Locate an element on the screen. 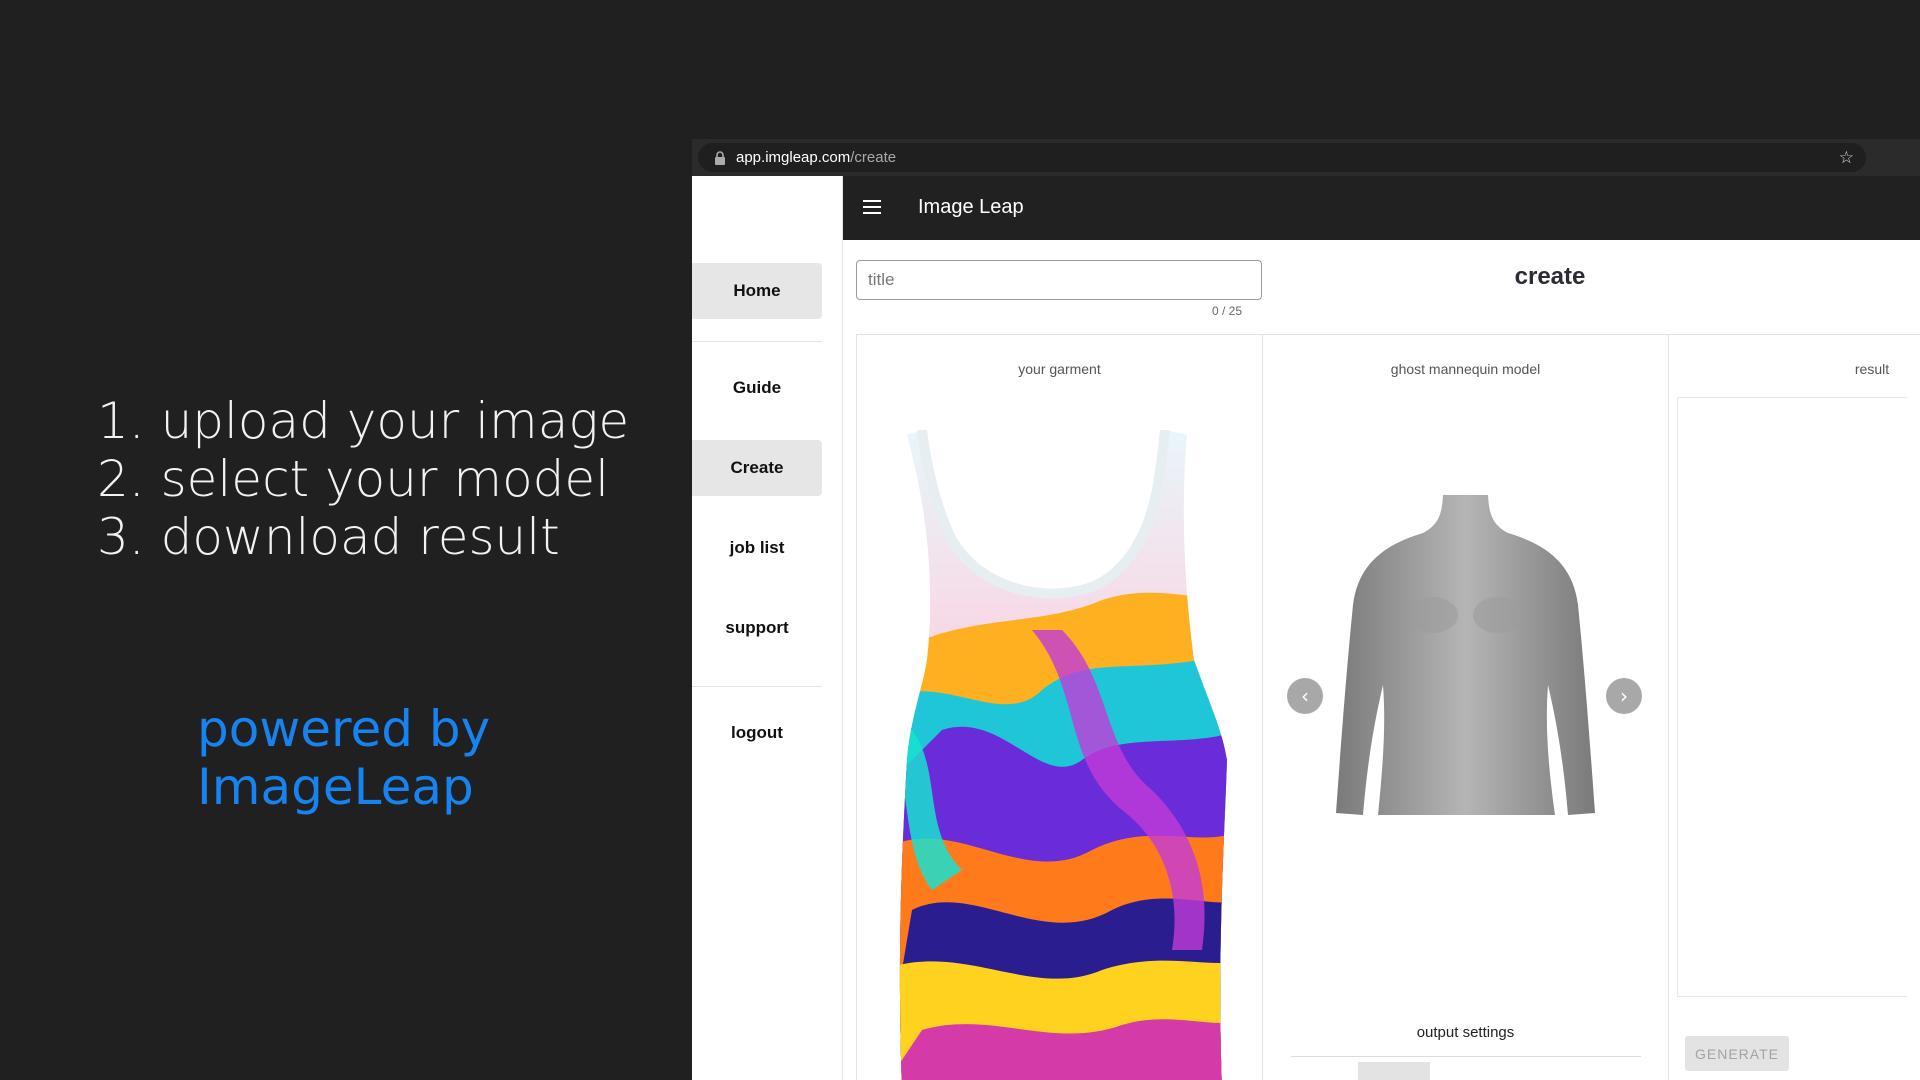 Image resolution: width=1920 pixels, height=1080 pixels. sidebar-item-label: Create is located at coordinates (757, 467).